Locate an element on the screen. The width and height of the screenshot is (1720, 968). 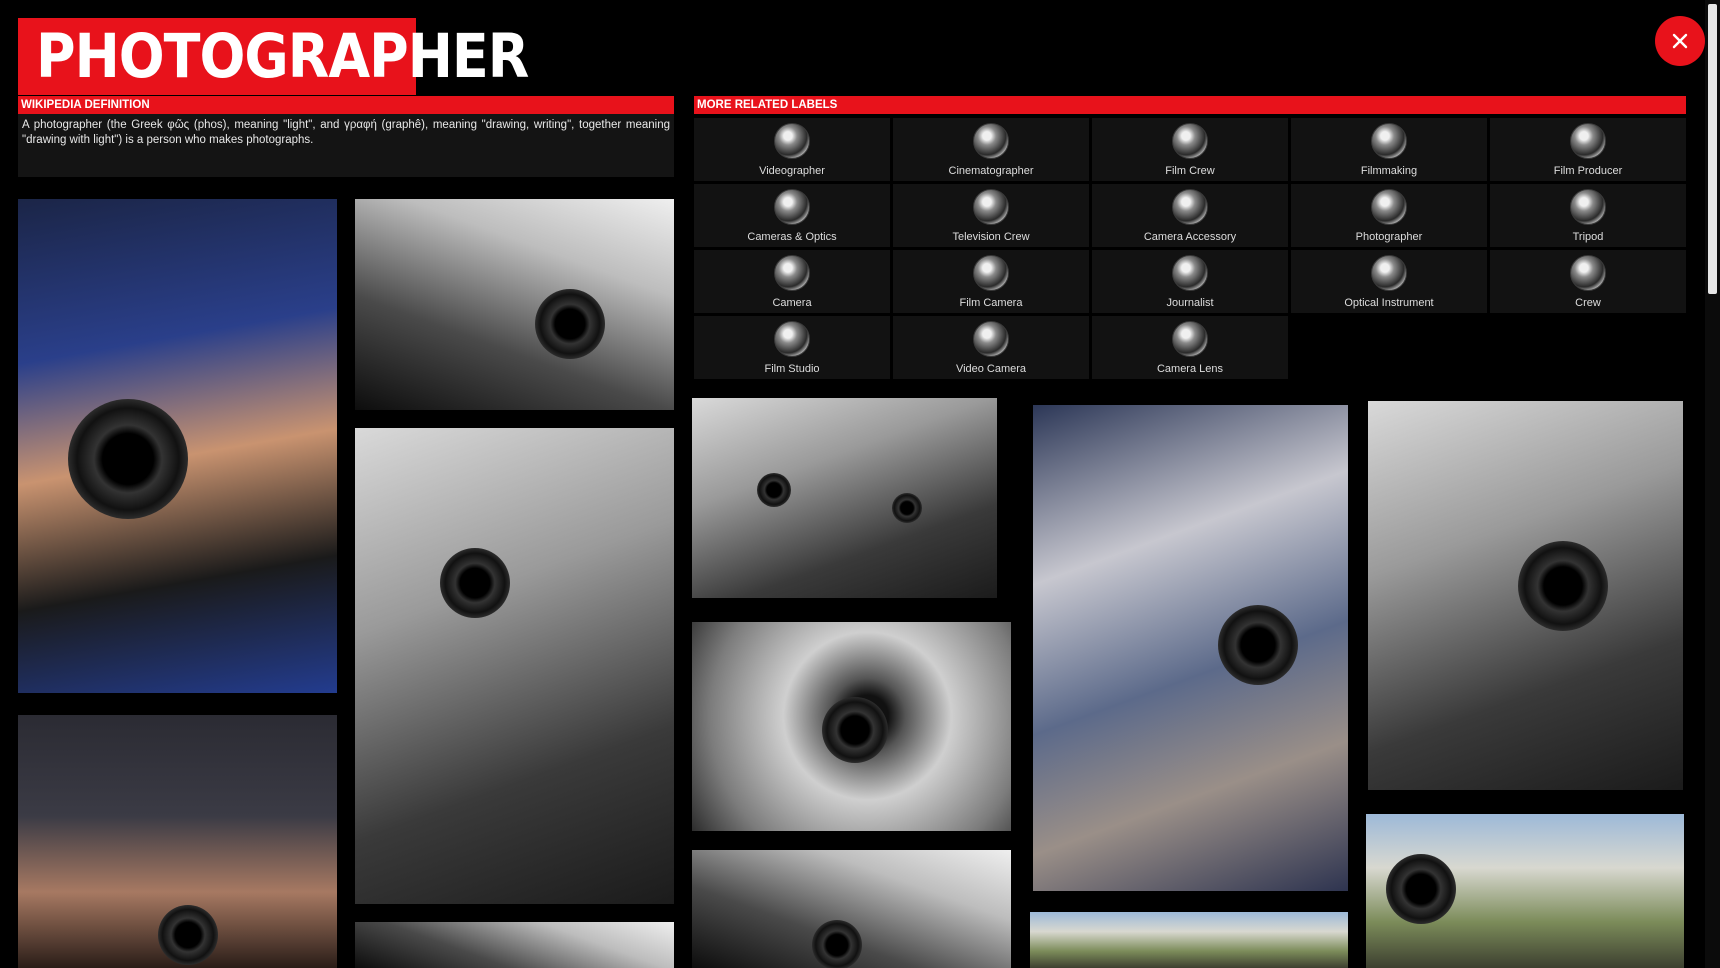
related-label-tile: Videographer is located at coordinates (792, 149).